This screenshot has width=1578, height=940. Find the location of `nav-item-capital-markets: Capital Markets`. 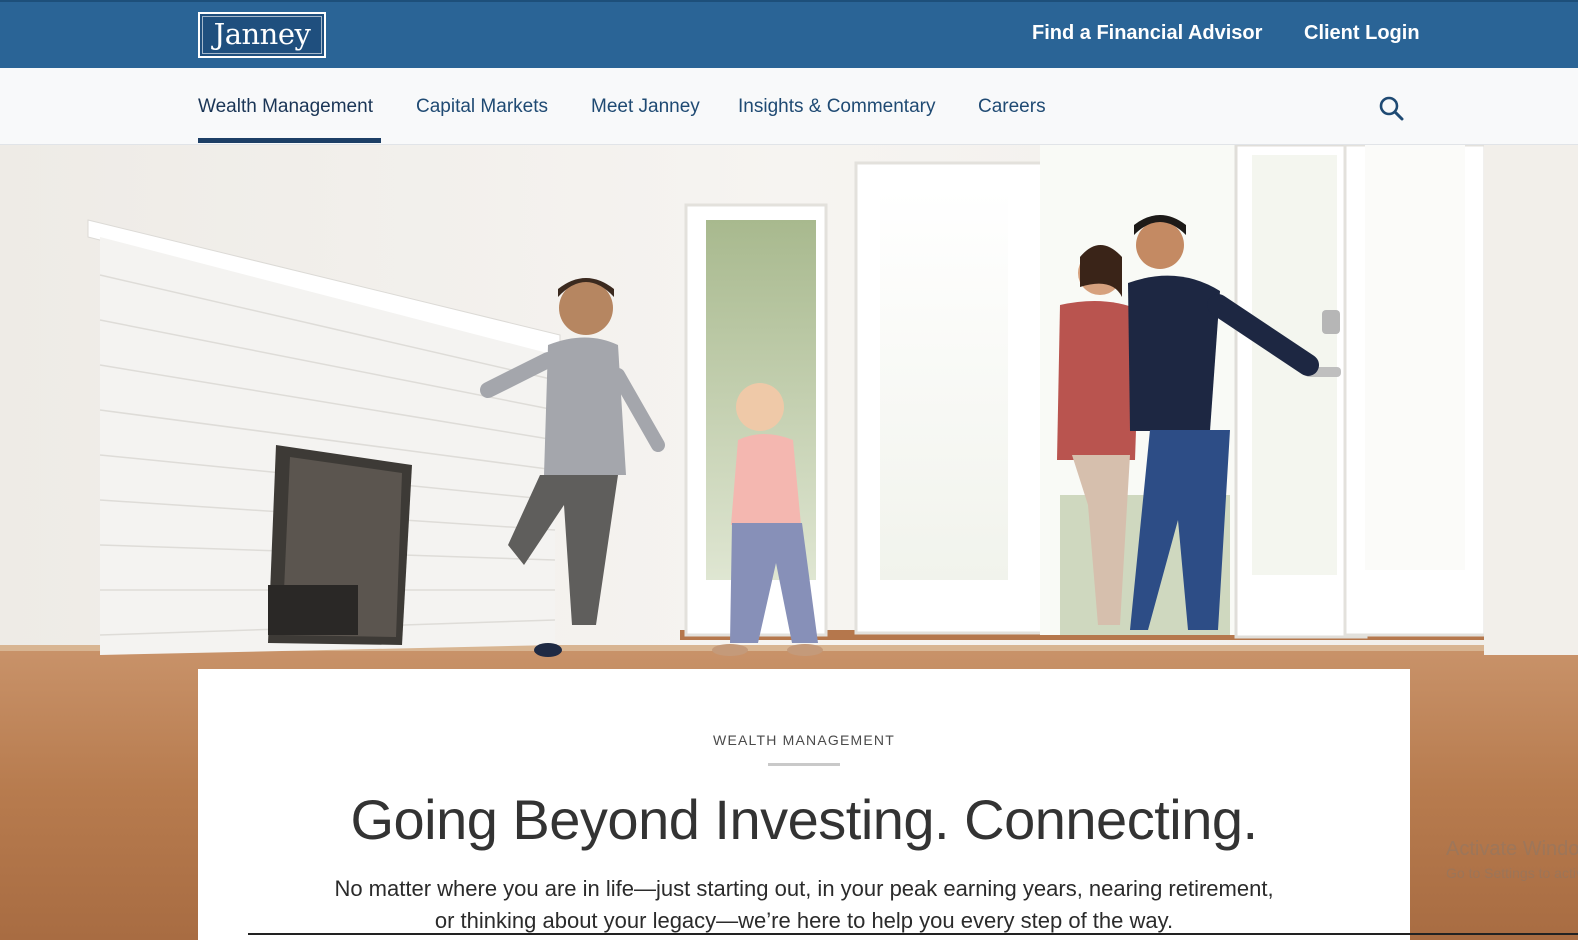

nav-item-capital-markets: Capital Markets is located at coordinates (482, 107).